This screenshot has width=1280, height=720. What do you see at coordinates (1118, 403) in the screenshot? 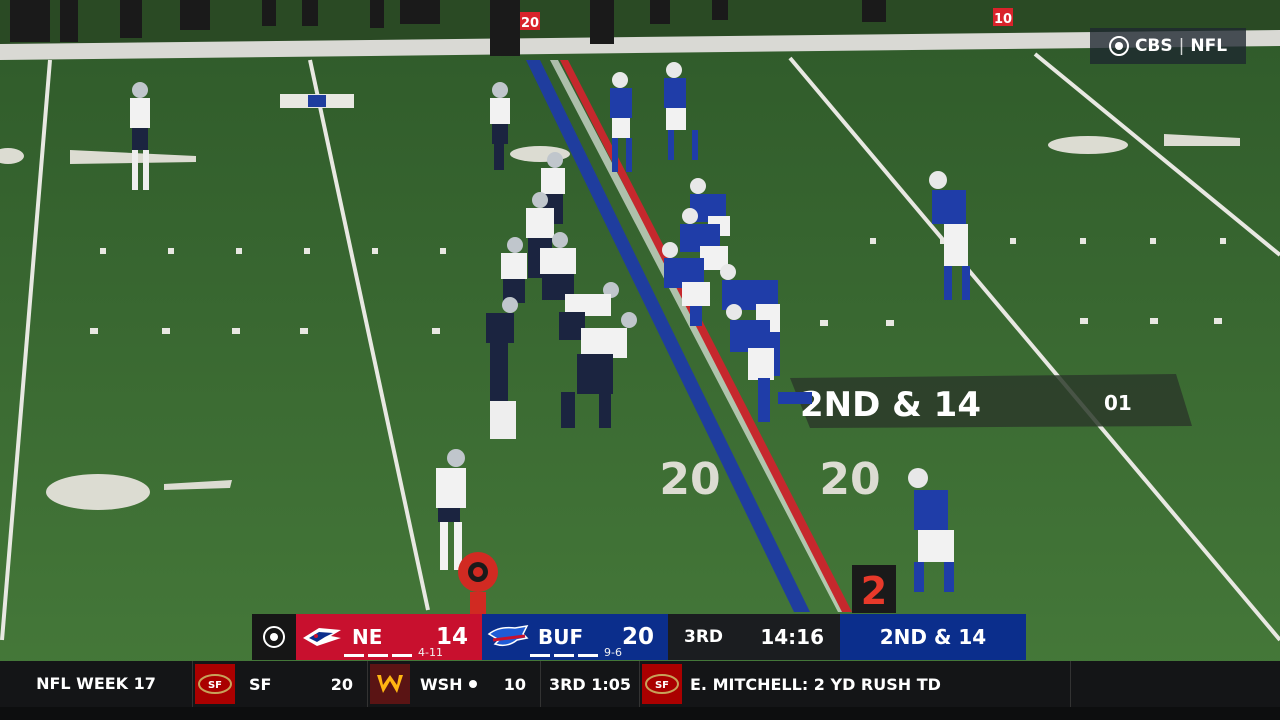
I see `virtual-down-tag: 01` at bounding box center [1118, 403].